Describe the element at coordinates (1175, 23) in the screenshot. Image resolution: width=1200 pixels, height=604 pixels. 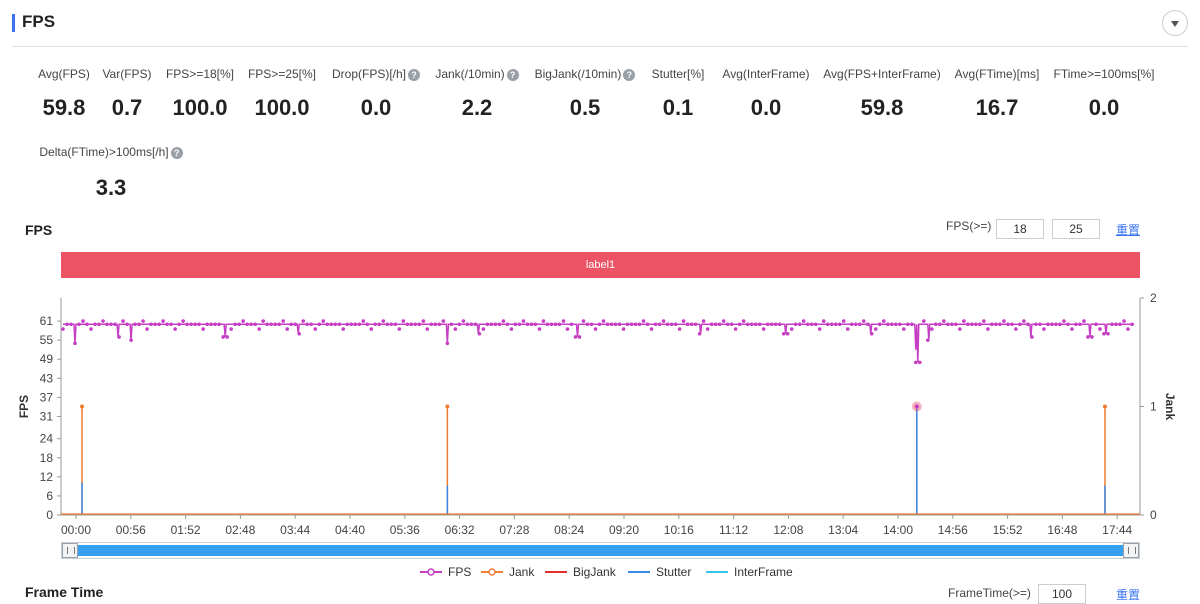
I see `collapse-toggle-icon` at that location.